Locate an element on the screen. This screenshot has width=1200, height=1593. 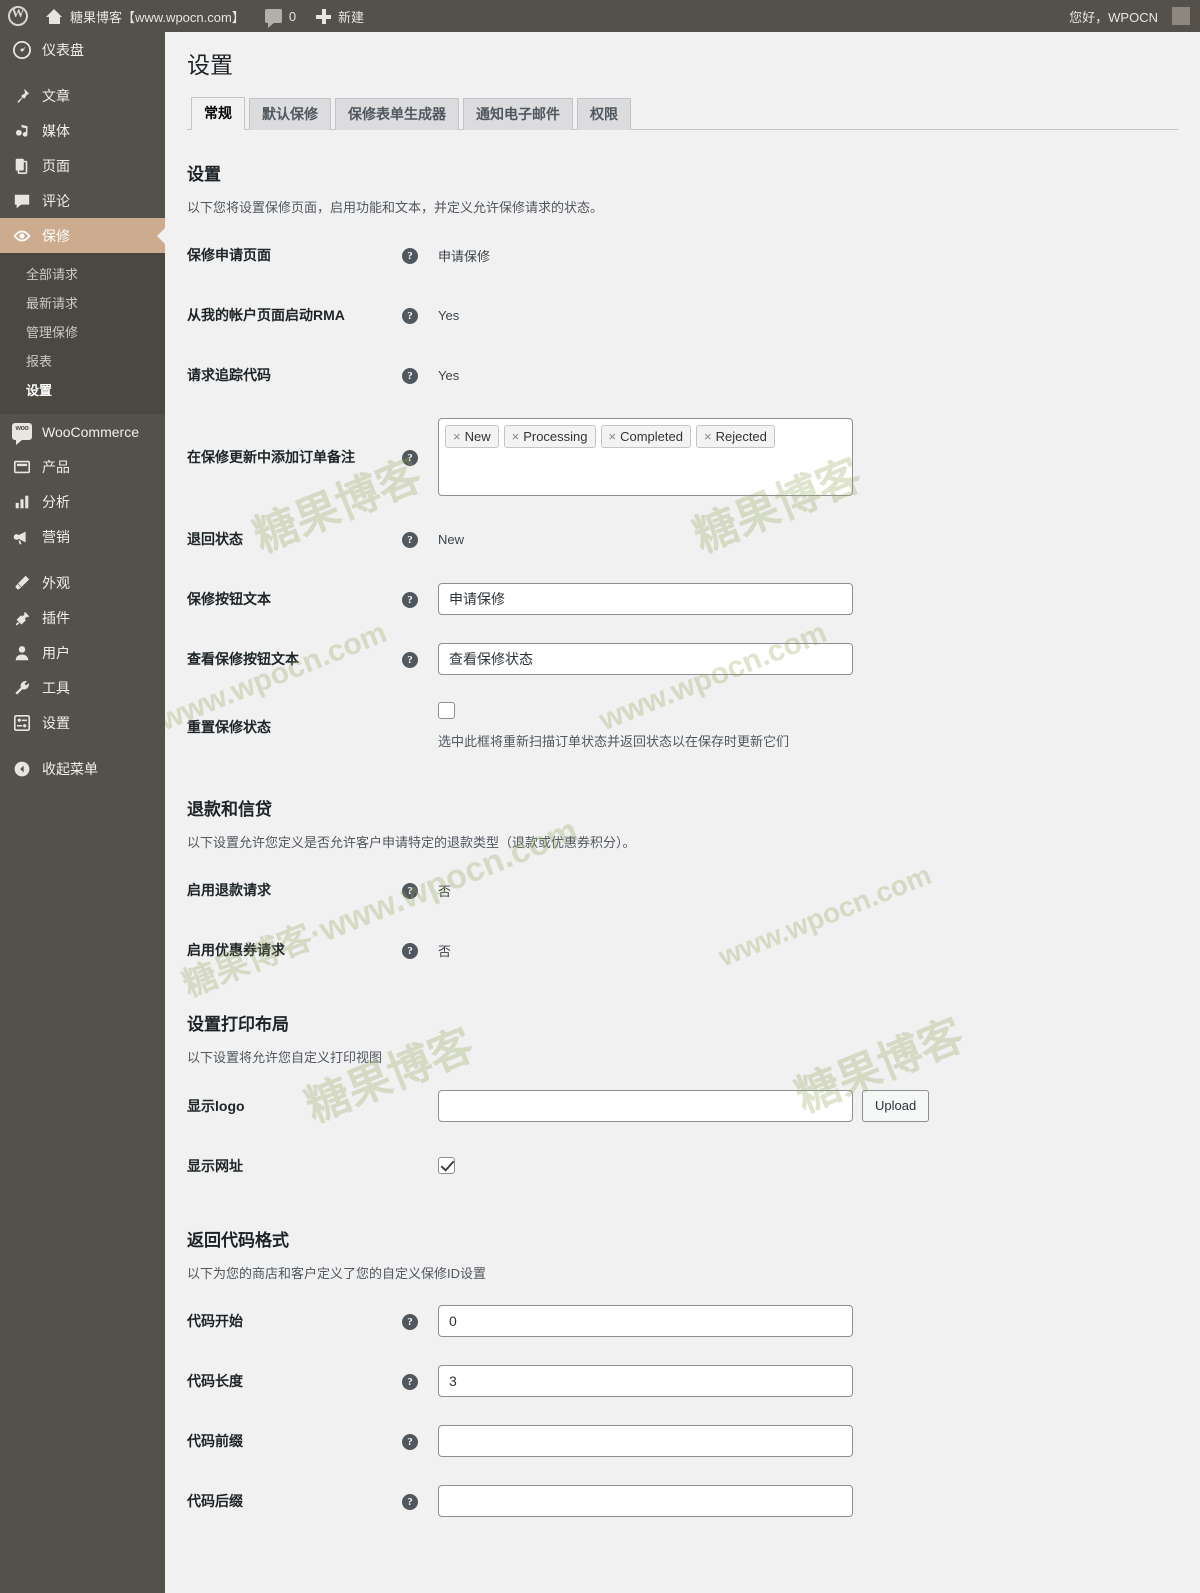
comments-menu: 0 is located at coordinates (280, 16).